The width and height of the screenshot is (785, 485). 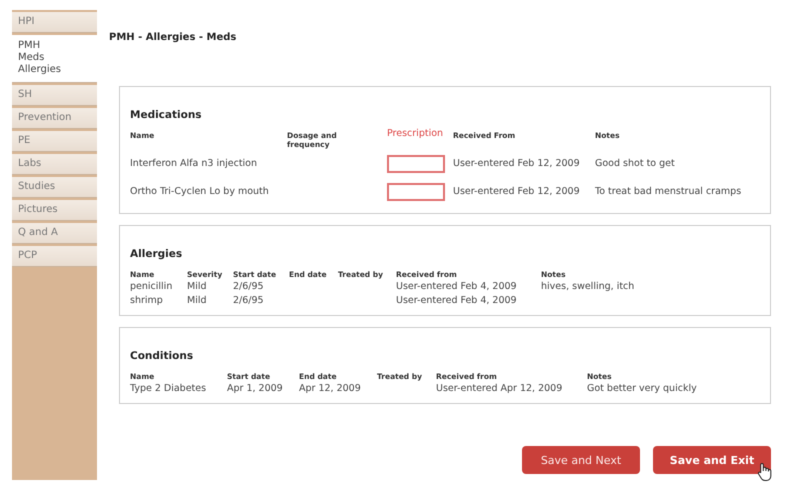 What do you see at coordinates (199, 192) in the screenshot?
I see `table-cell: Ortho Tri-Cyclen Lo by mouth` at bounding box center [199, 192].